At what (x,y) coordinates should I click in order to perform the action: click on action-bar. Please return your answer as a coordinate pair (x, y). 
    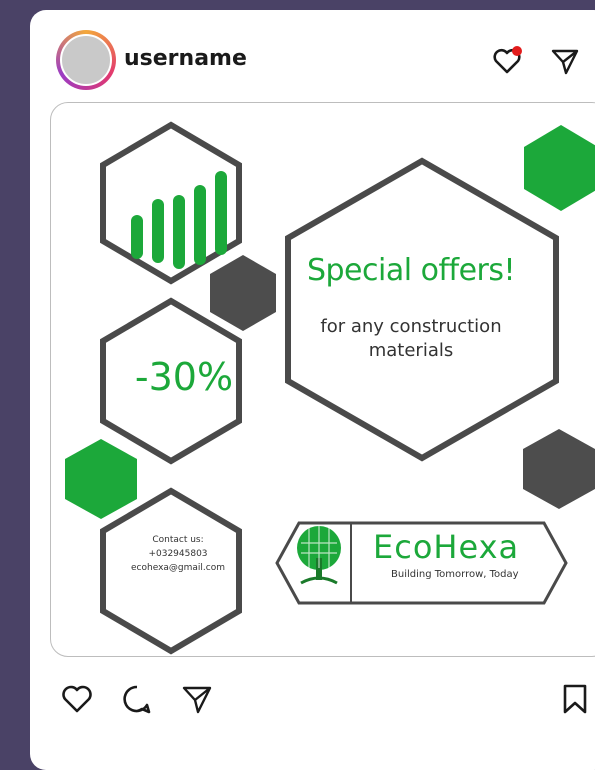
    Looking at the image, I should click on (312, 700).